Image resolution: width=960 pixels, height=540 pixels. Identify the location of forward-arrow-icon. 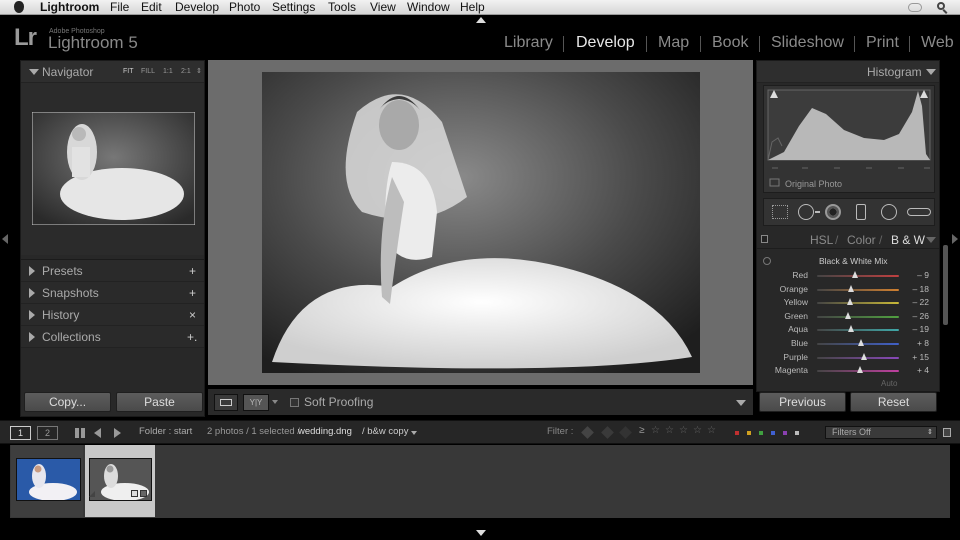
(117, 433).